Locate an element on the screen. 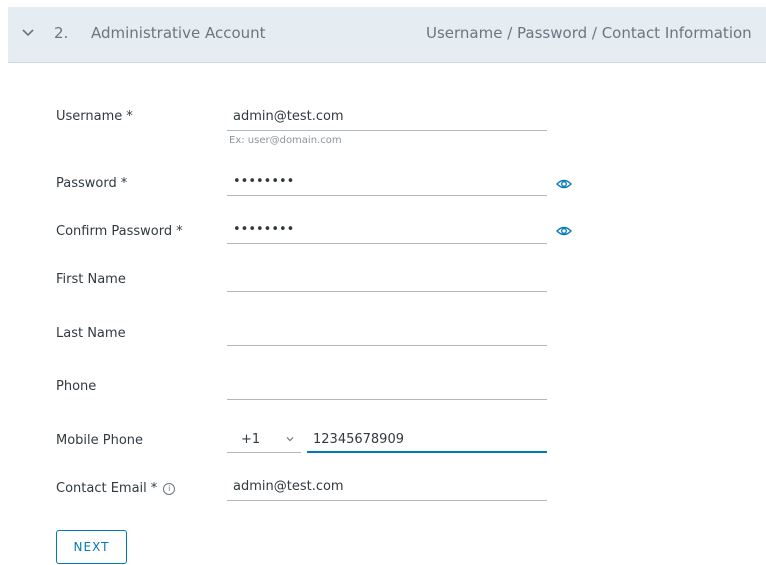 This screenshot has height=565, width=766. mobile-phone-field-wrap is located at coordinates (427, 440).